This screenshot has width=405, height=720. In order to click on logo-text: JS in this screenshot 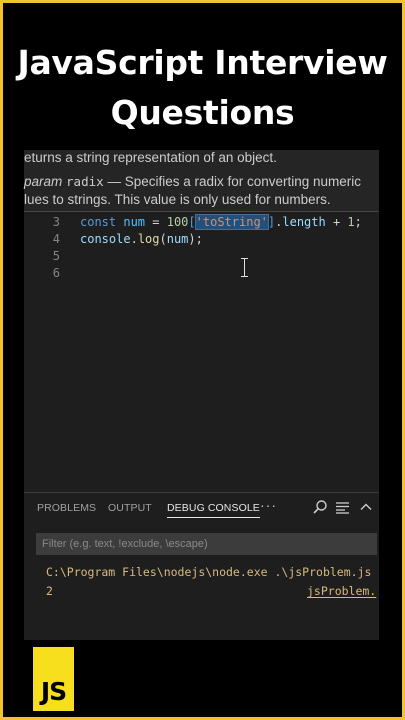, I will do `click(53, 691)`.